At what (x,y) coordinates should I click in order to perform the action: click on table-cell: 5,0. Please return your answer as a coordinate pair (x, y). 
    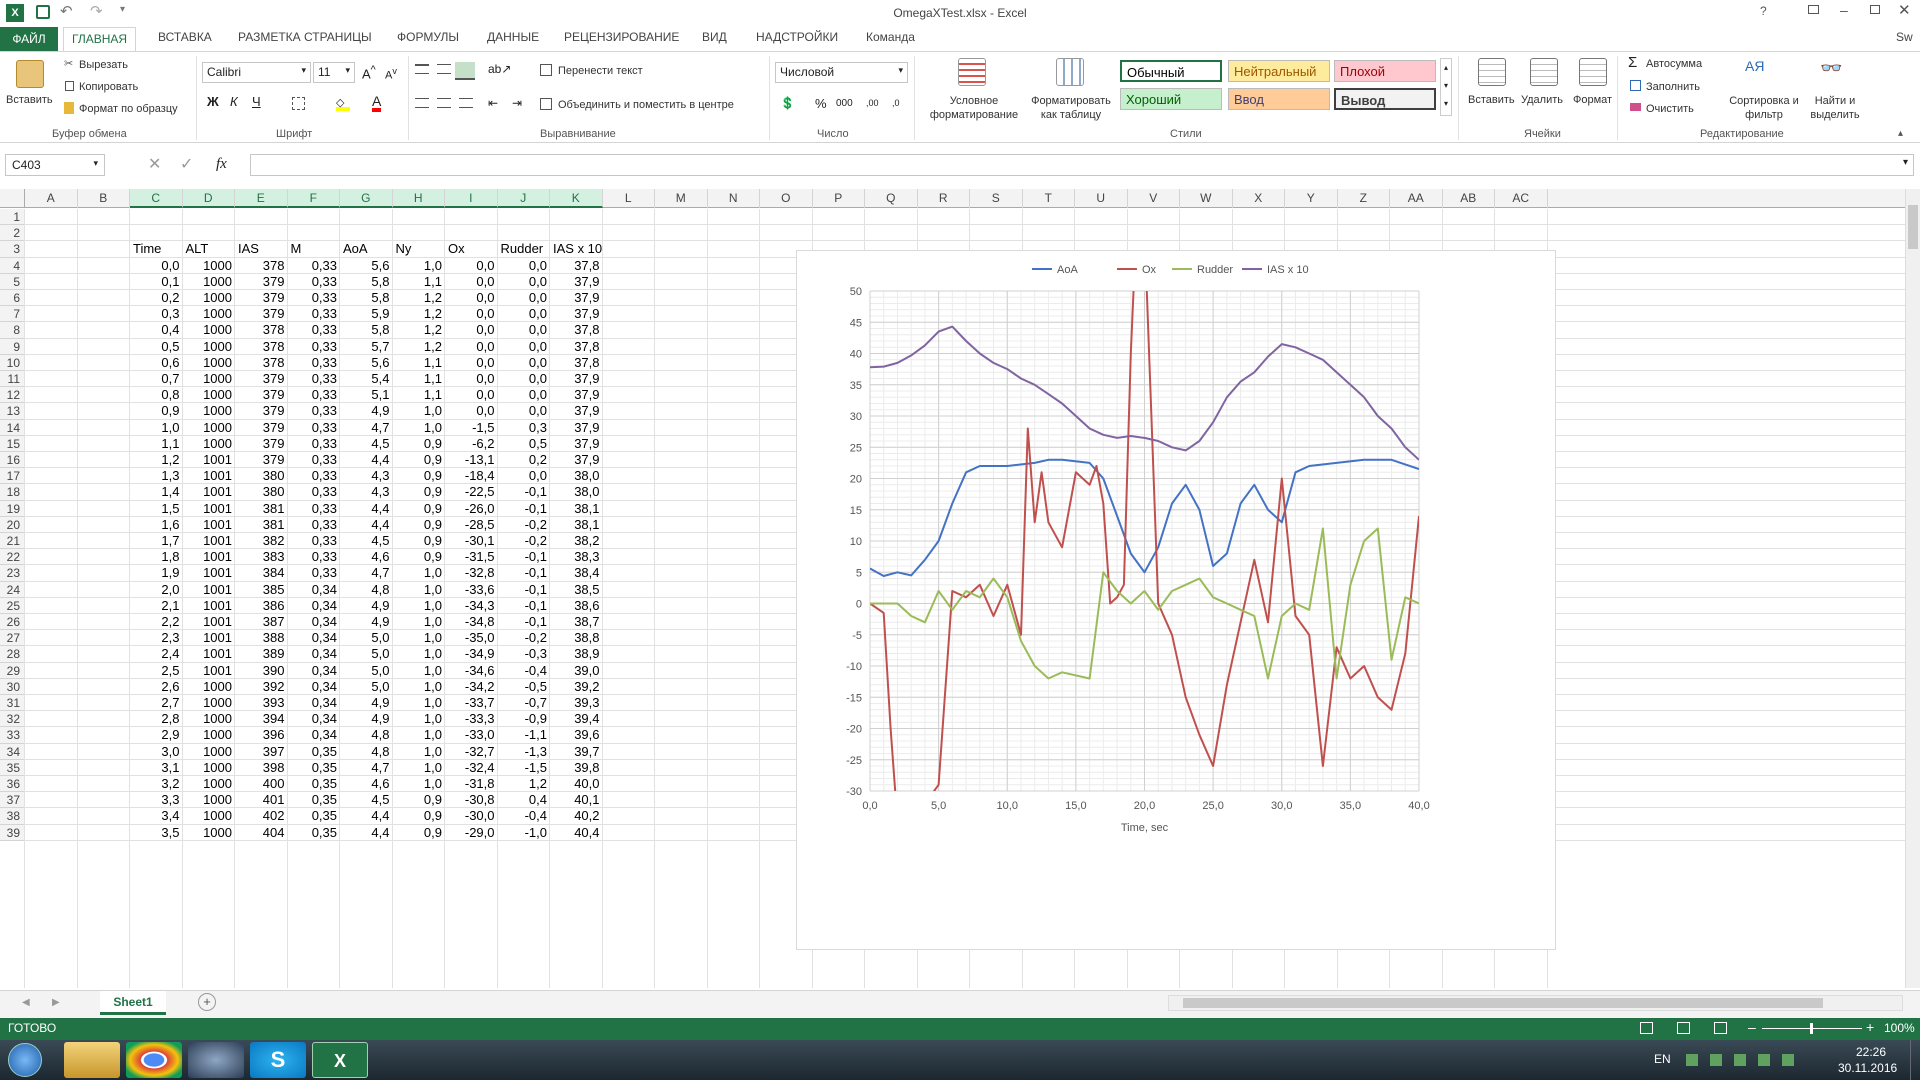
    Looking at the image, I should click on (366, 687).